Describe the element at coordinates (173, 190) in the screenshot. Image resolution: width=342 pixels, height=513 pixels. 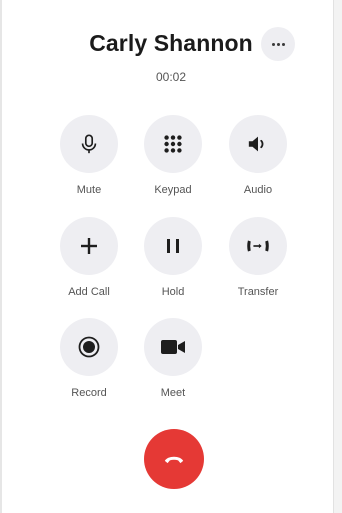
I see `keypad-label: Keypad` at that location.